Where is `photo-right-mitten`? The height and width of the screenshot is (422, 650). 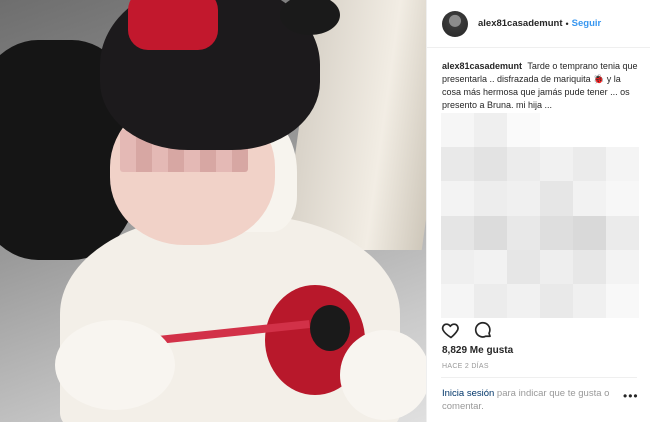
photo-right-mitten is located at coordinates (383, 375).